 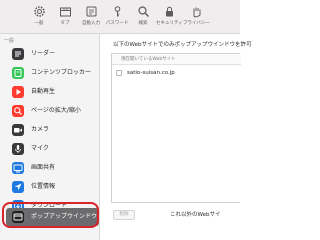 I want to click on sidebar-item-camera: カメラ, so click(x=50, y=130).